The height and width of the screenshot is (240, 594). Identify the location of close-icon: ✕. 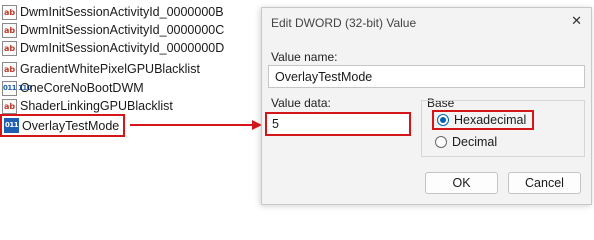
(576, 21).